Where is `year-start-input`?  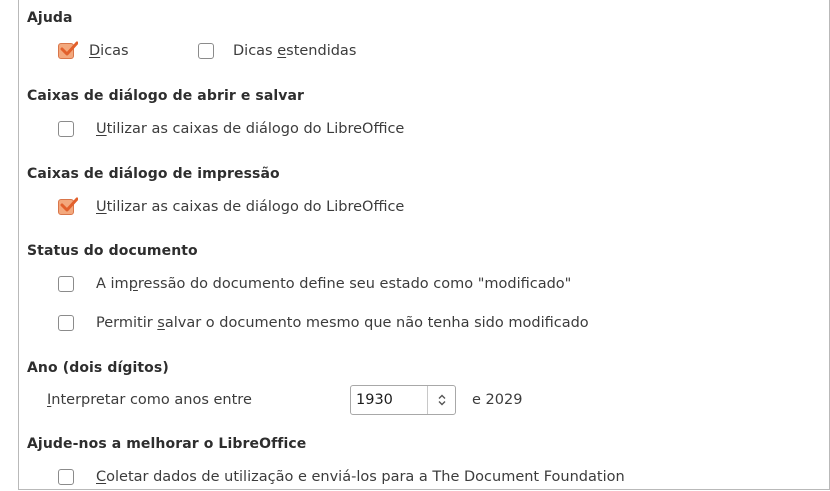 year-start-input is located at coordinates (389, 400).